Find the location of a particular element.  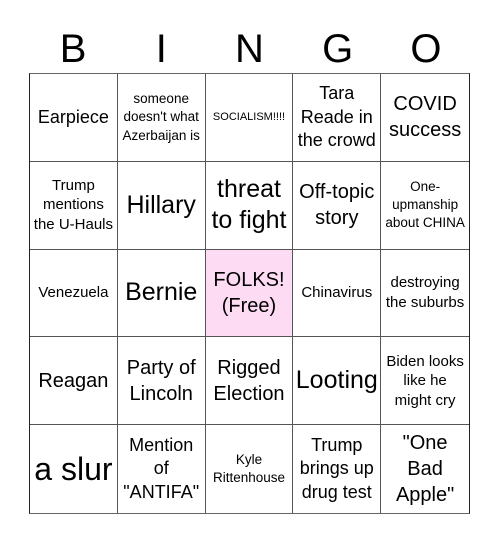

bingo-cell-text: Trump mentions the U-Hauls is located at coordinates (73, 204).